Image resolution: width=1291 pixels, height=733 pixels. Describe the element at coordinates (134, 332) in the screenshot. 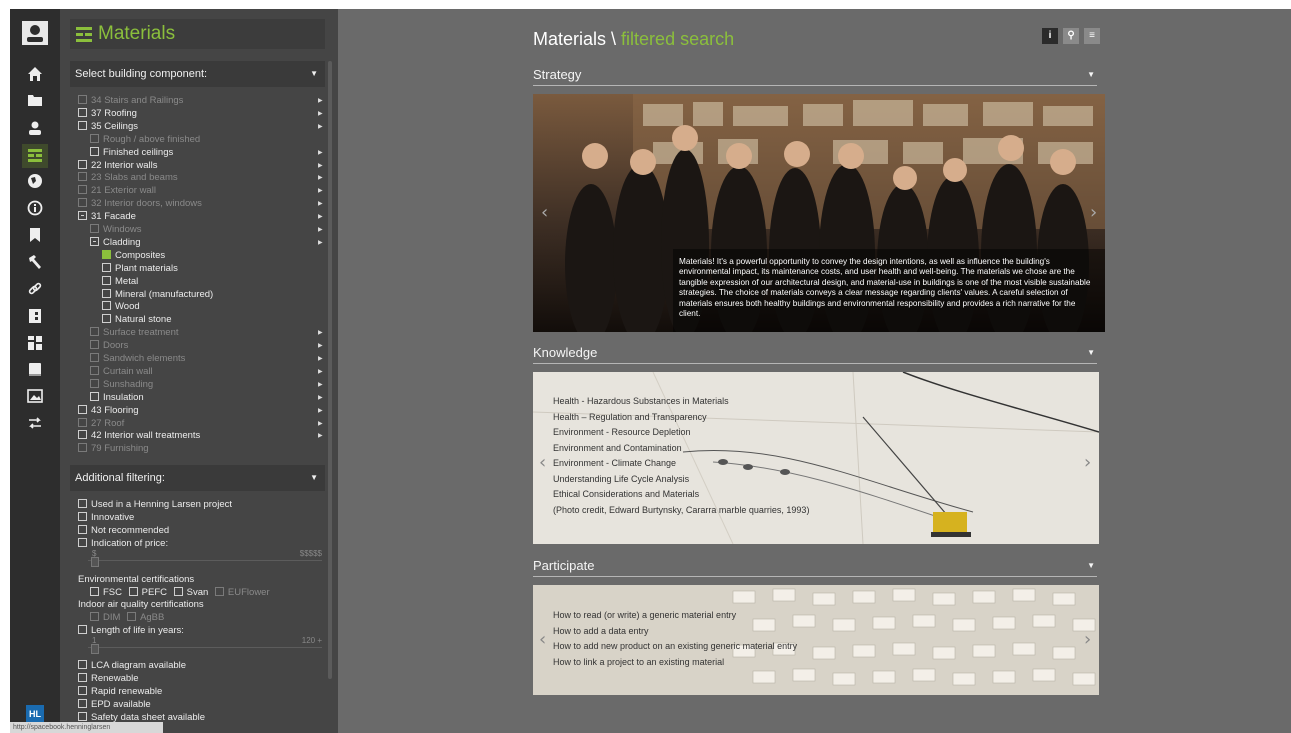

I see `component-item: Surface treatment` at that location.